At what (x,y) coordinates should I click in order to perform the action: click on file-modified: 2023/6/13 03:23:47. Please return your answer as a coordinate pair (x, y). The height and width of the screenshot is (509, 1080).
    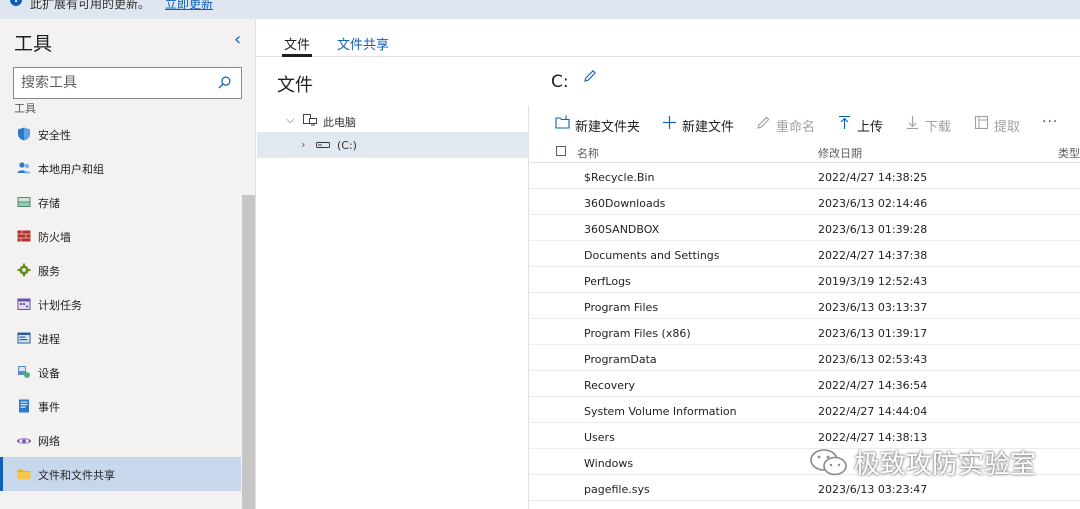
    Looking at the image, I should click on (873, 489).